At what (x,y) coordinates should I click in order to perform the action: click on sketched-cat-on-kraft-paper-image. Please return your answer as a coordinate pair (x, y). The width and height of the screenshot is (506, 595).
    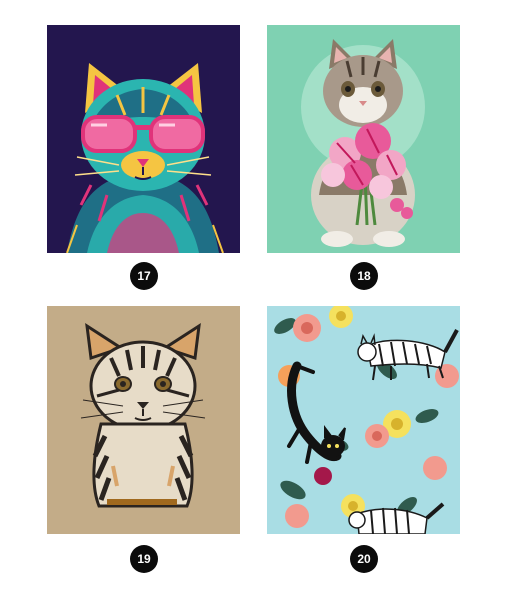
    Looking at the image, I should click on (143, 420).